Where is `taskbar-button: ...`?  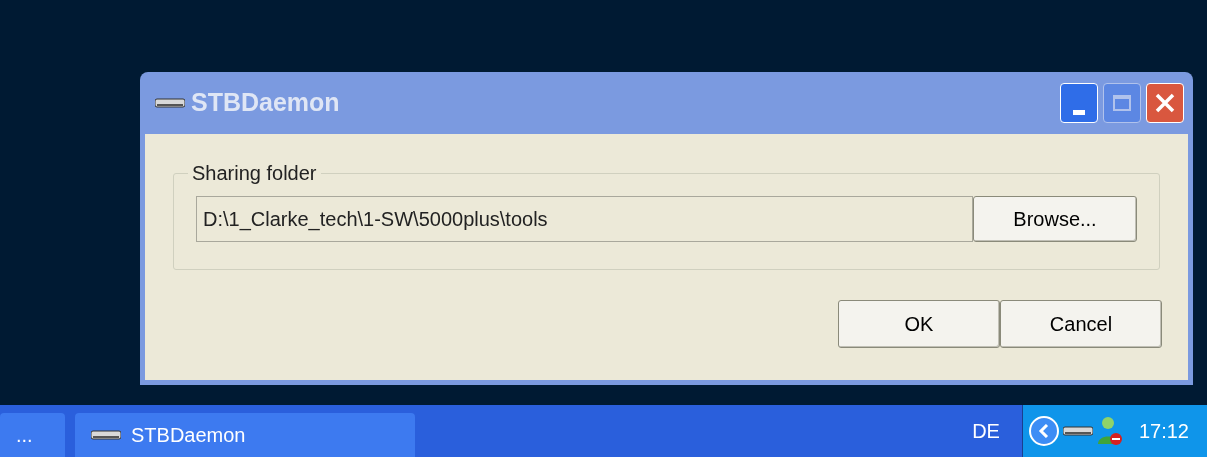 taskbar-button: ... is located at coordinates (32, 435).